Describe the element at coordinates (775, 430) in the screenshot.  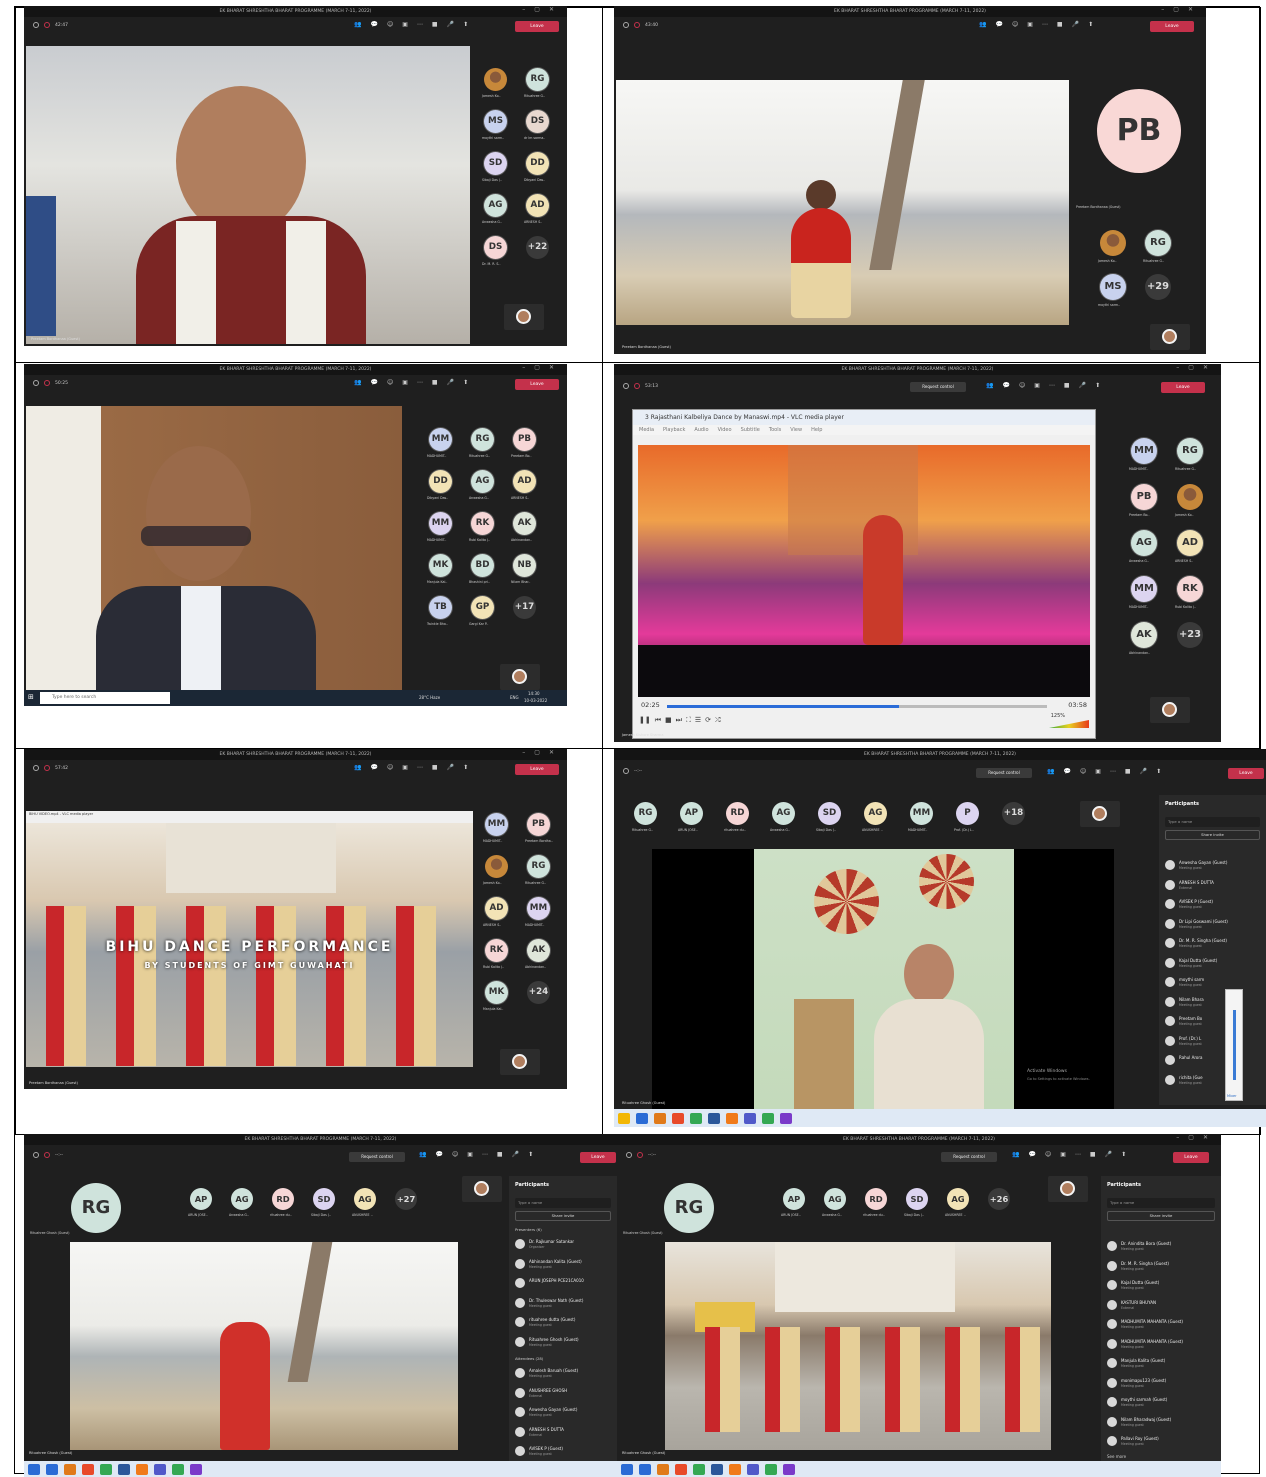
I see `vlc-menu-item: Tools` at that location.